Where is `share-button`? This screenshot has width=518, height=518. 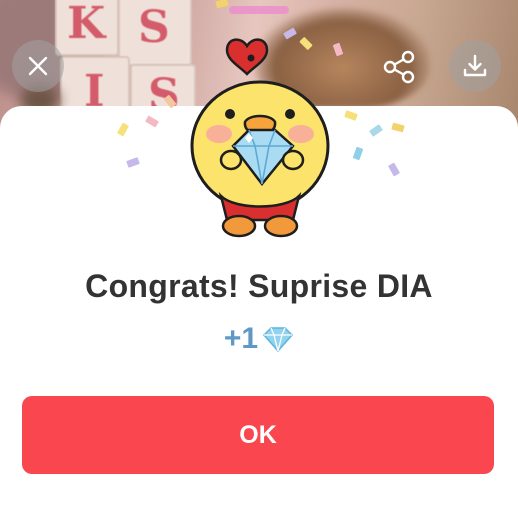 share-button is located at coordinates (399, 67).